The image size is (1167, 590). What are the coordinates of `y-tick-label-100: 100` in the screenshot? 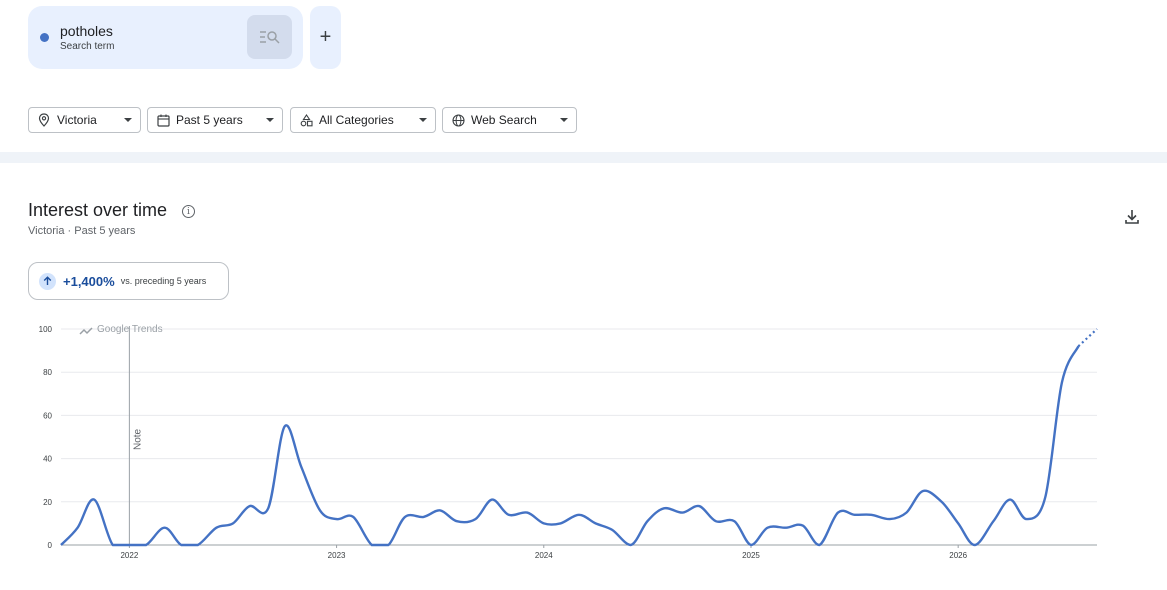 It's located at (46, 329).